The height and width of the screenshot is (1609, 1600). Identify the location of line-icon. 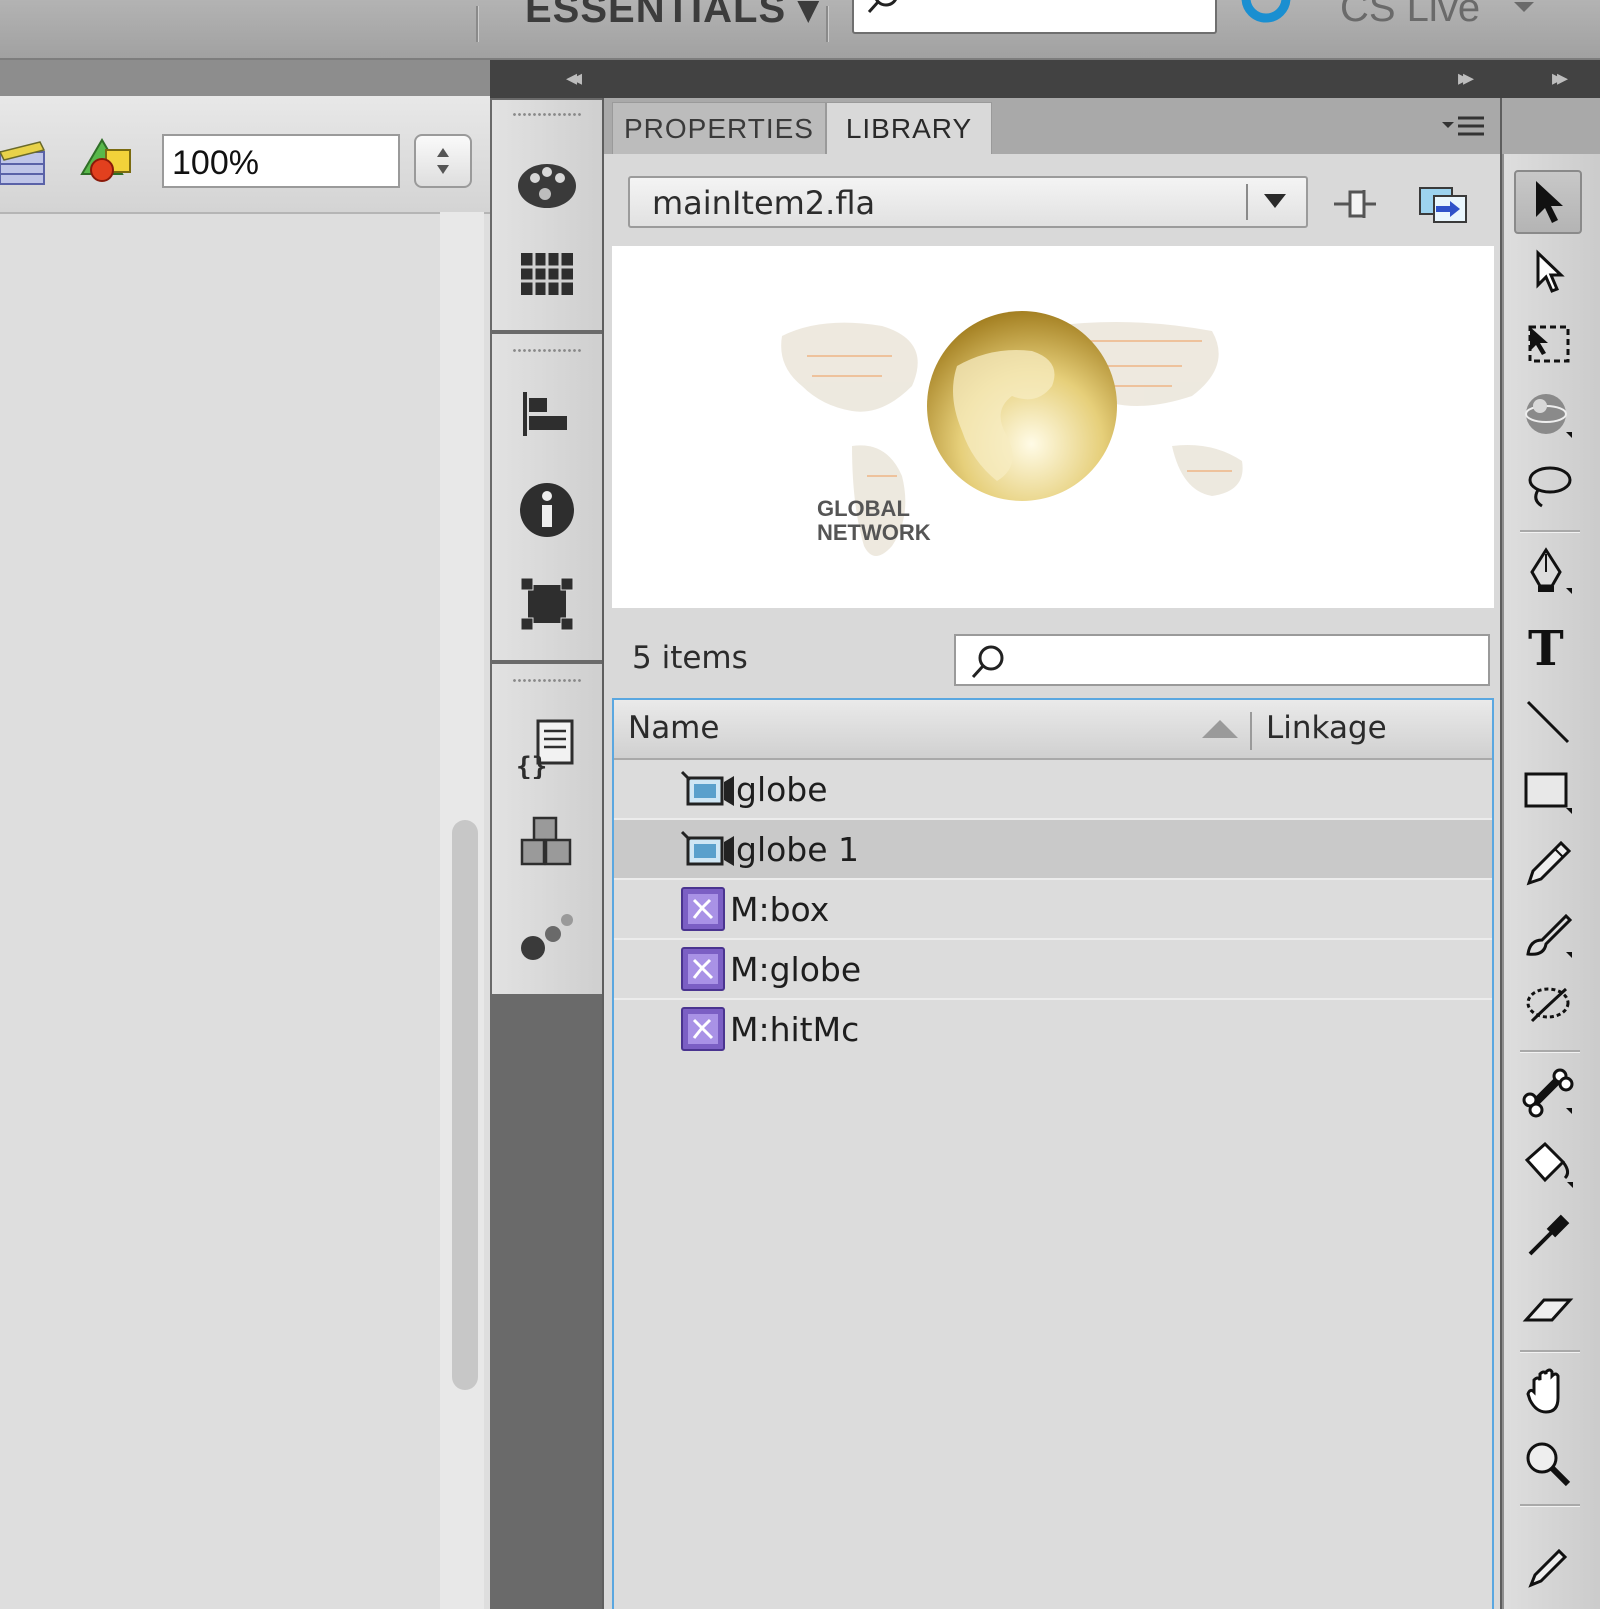
(1548, 722).